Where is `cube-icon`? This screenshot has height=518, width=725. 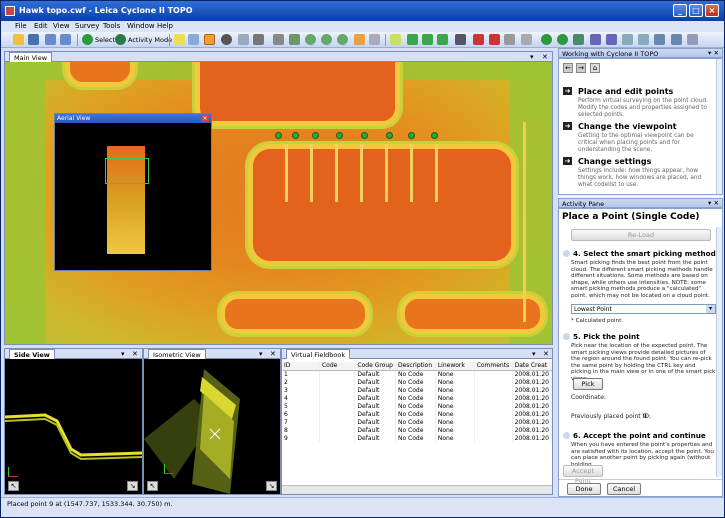 cube-icon is located at coordinates (359, 39).